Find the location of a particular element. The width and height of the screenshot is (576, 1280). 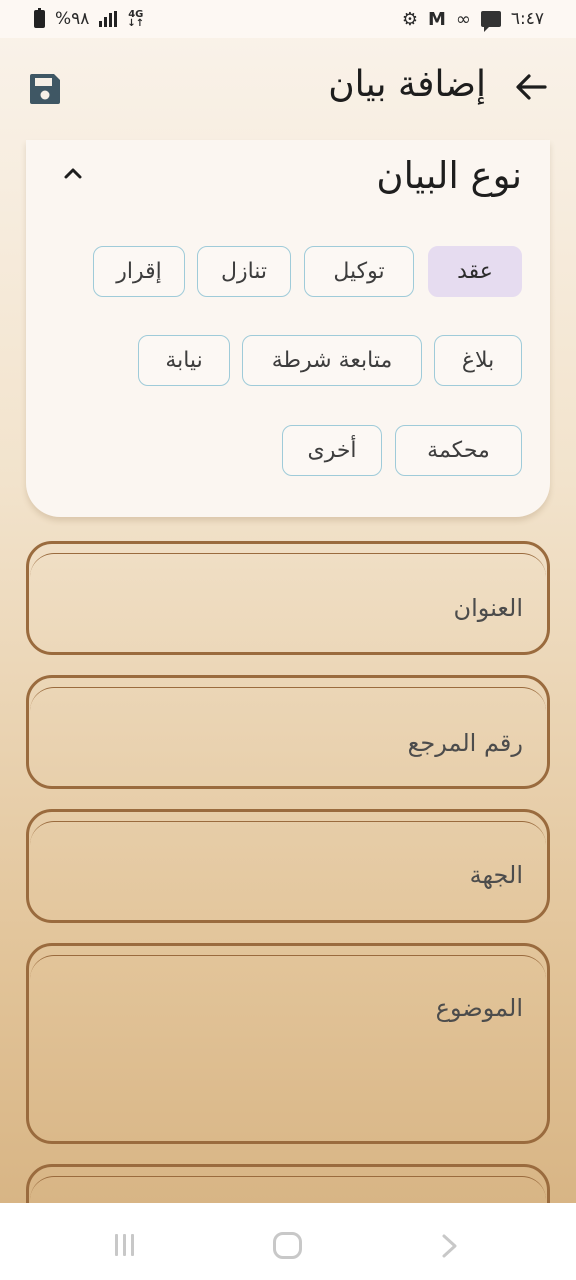

entity-field: الجهة is located at coordinates (288, 866).